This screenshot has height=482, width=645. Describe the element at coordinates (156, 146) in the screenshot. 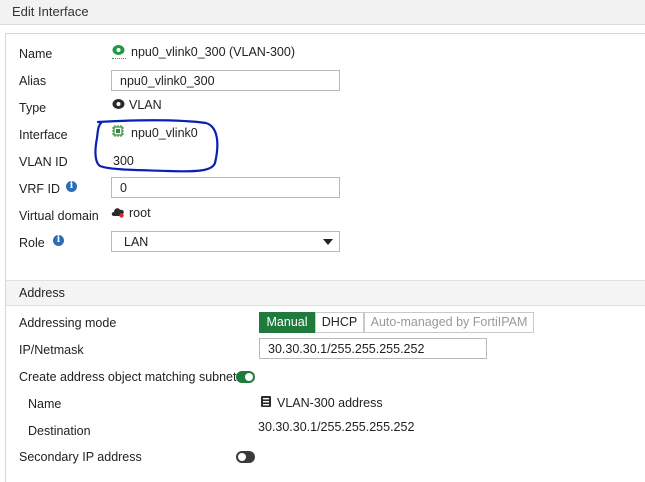

I see `annotation-circle` at that location.